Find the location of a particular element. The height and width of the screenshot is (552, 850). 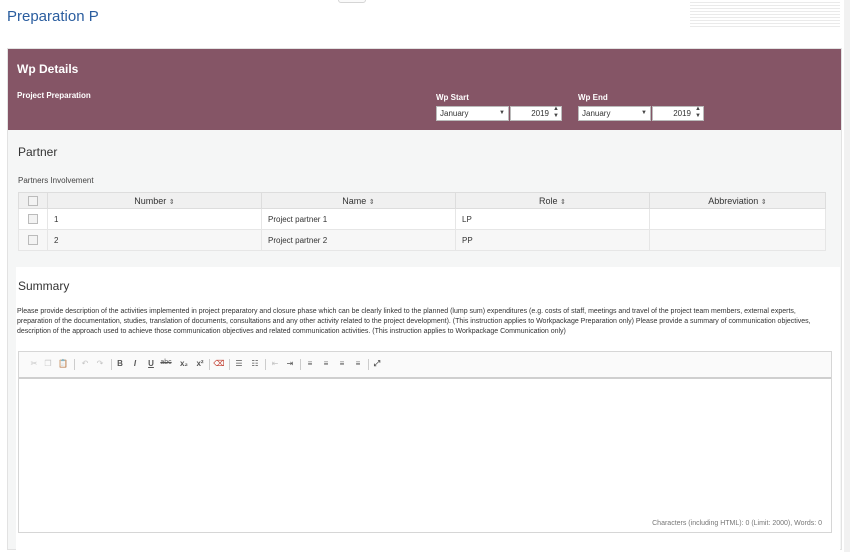

redo-icon: ↷ is located at coordinates (100, 363).